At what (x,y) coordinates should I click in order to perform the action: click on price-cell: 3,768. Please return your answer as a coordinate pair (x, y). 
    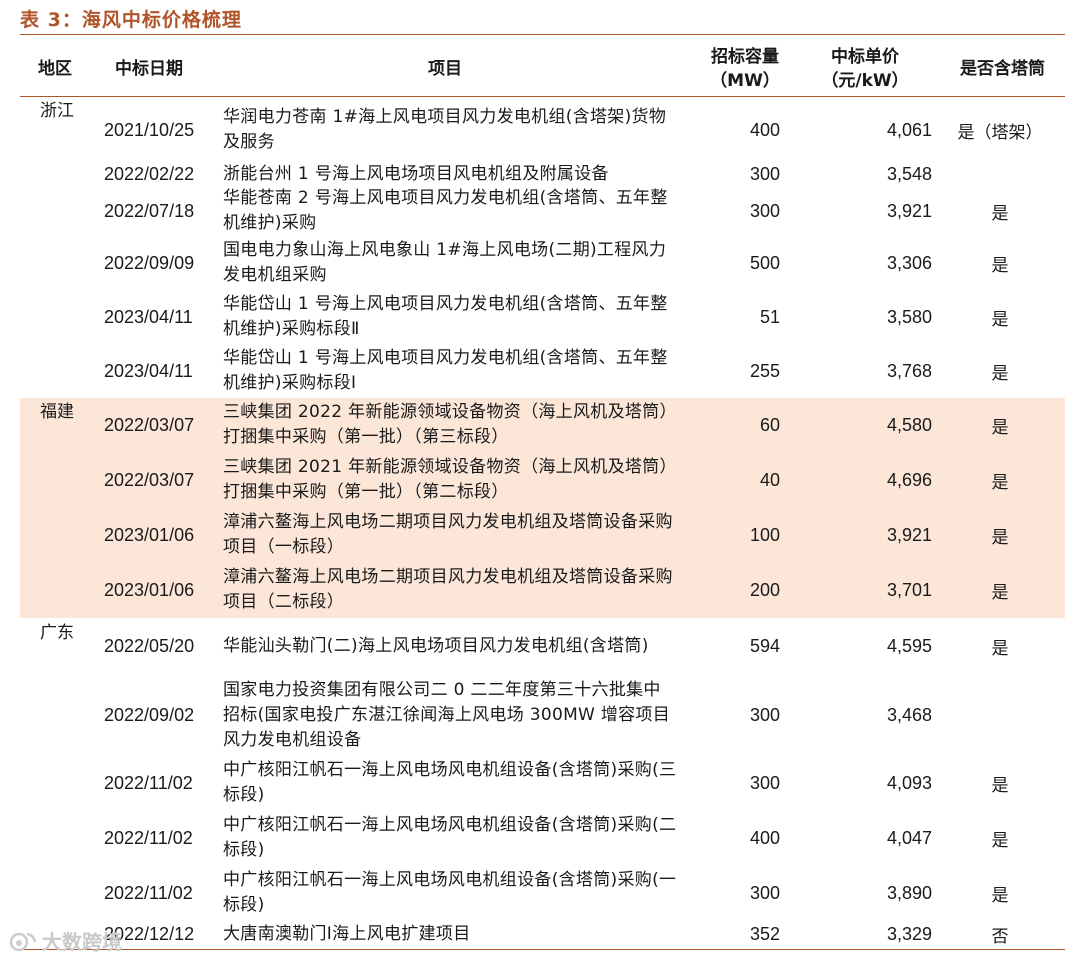
    Looking at the image, I should click on (909, 370).